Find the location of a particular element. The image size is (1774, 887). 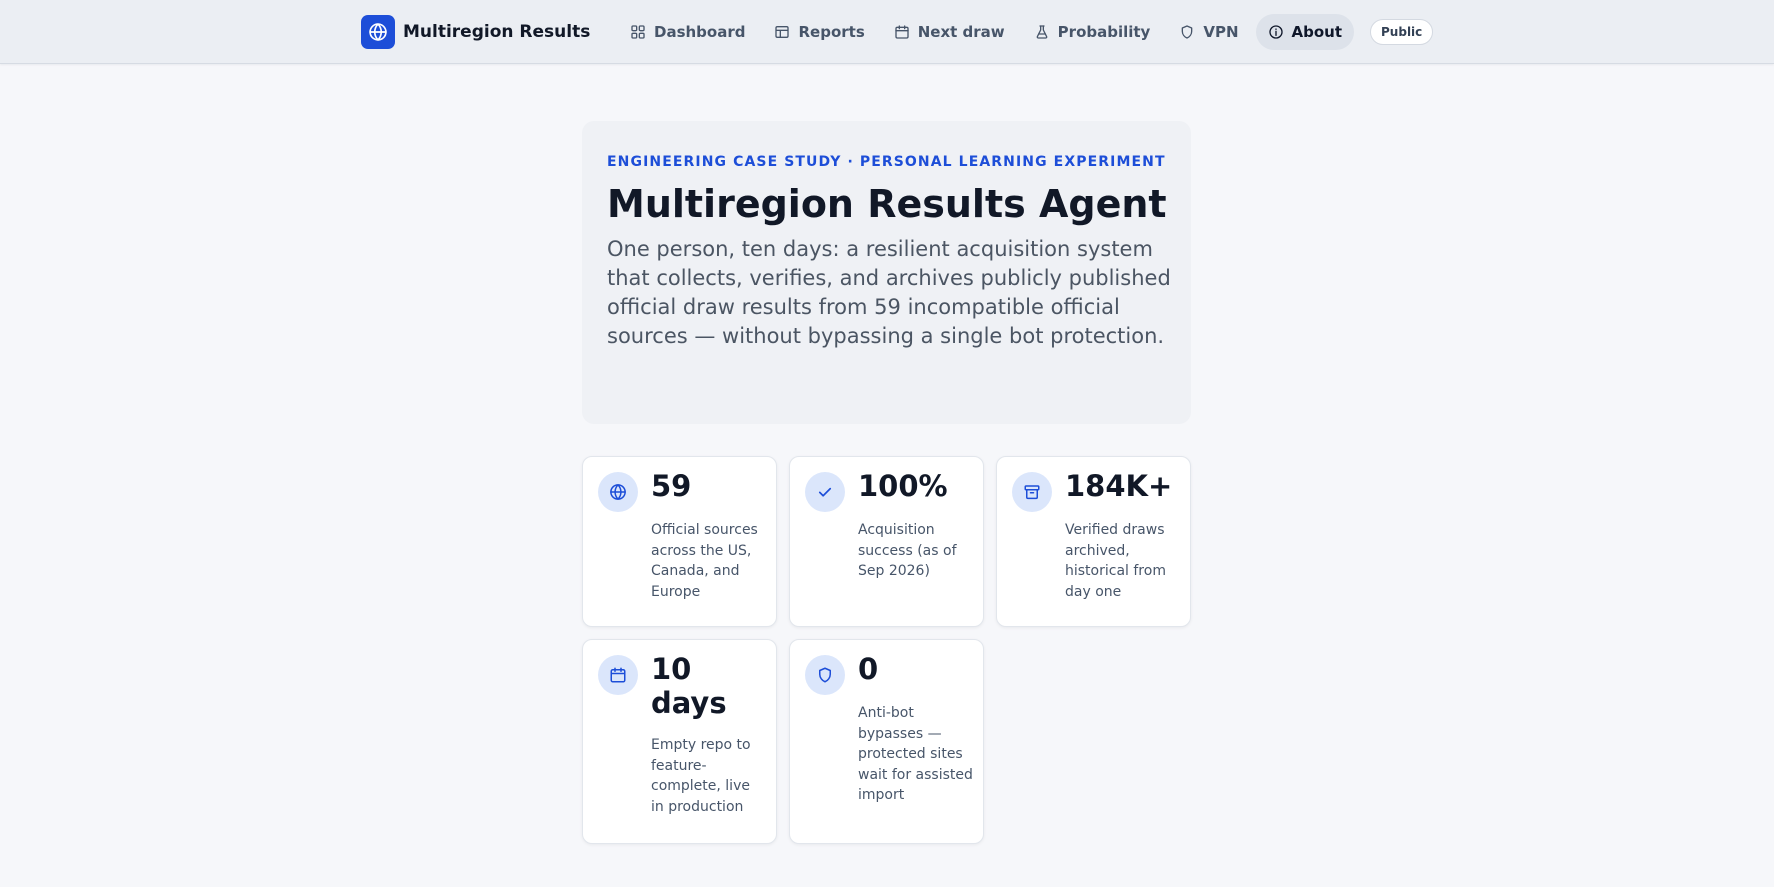

nav-label: Next draw is located at coordinates (961, 32).